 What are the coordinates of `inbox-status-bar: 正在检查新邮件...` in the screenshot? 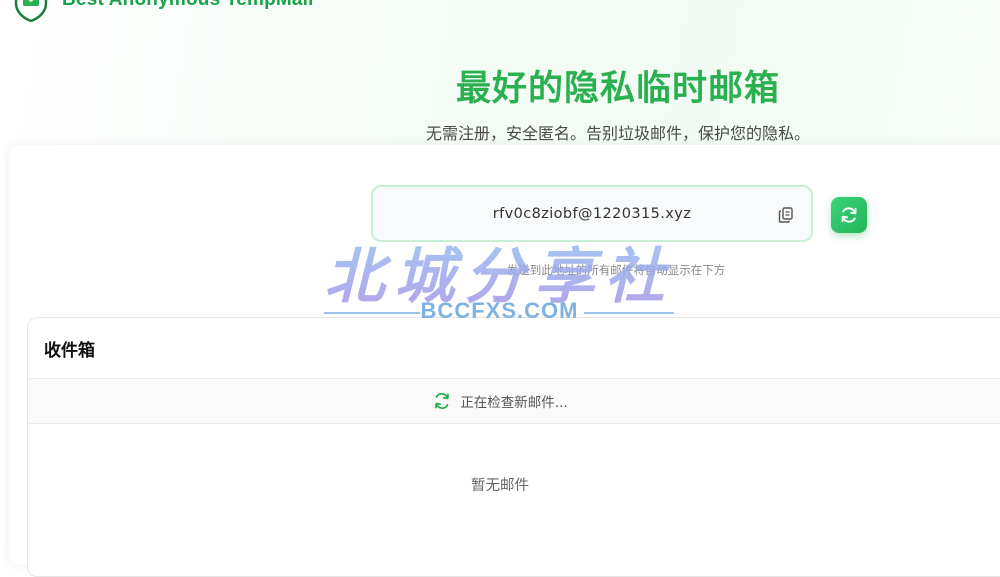 It's located at (514, 401).